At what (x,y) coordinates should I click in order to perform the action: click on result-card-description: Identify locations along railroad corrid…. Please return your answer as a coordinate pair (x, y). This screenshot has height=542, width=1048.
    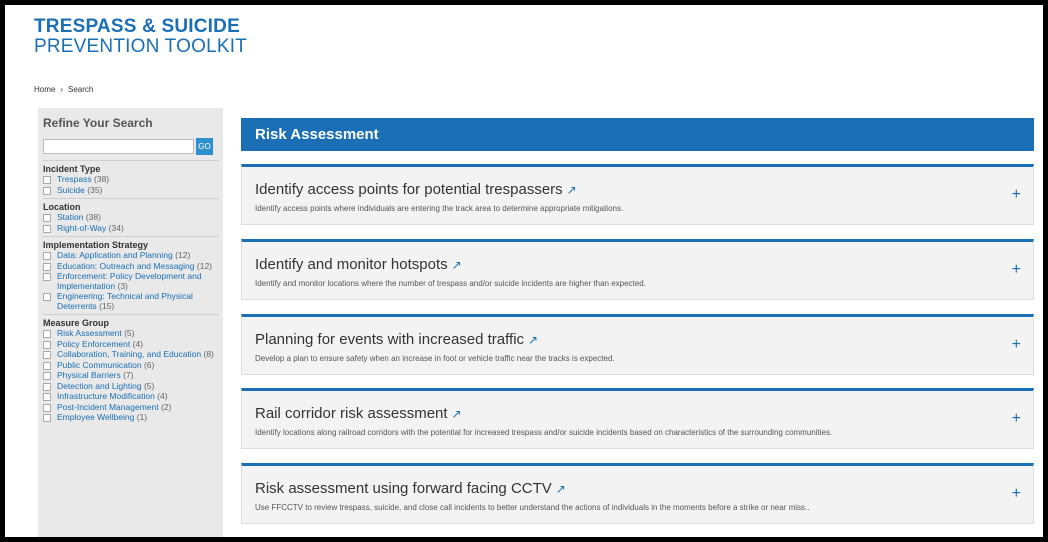
    Looking at the image, I should click on (544, 432).